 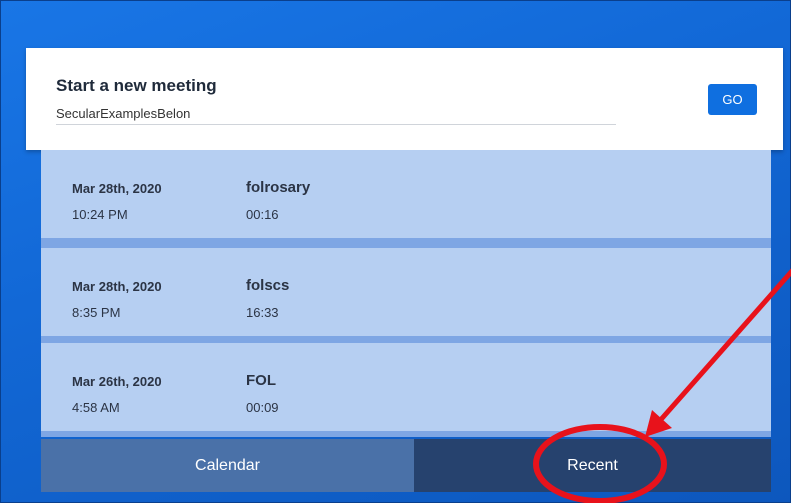 I want to click on bottom-tab-bar: Calendar Recent, so click(x=406, y=465).